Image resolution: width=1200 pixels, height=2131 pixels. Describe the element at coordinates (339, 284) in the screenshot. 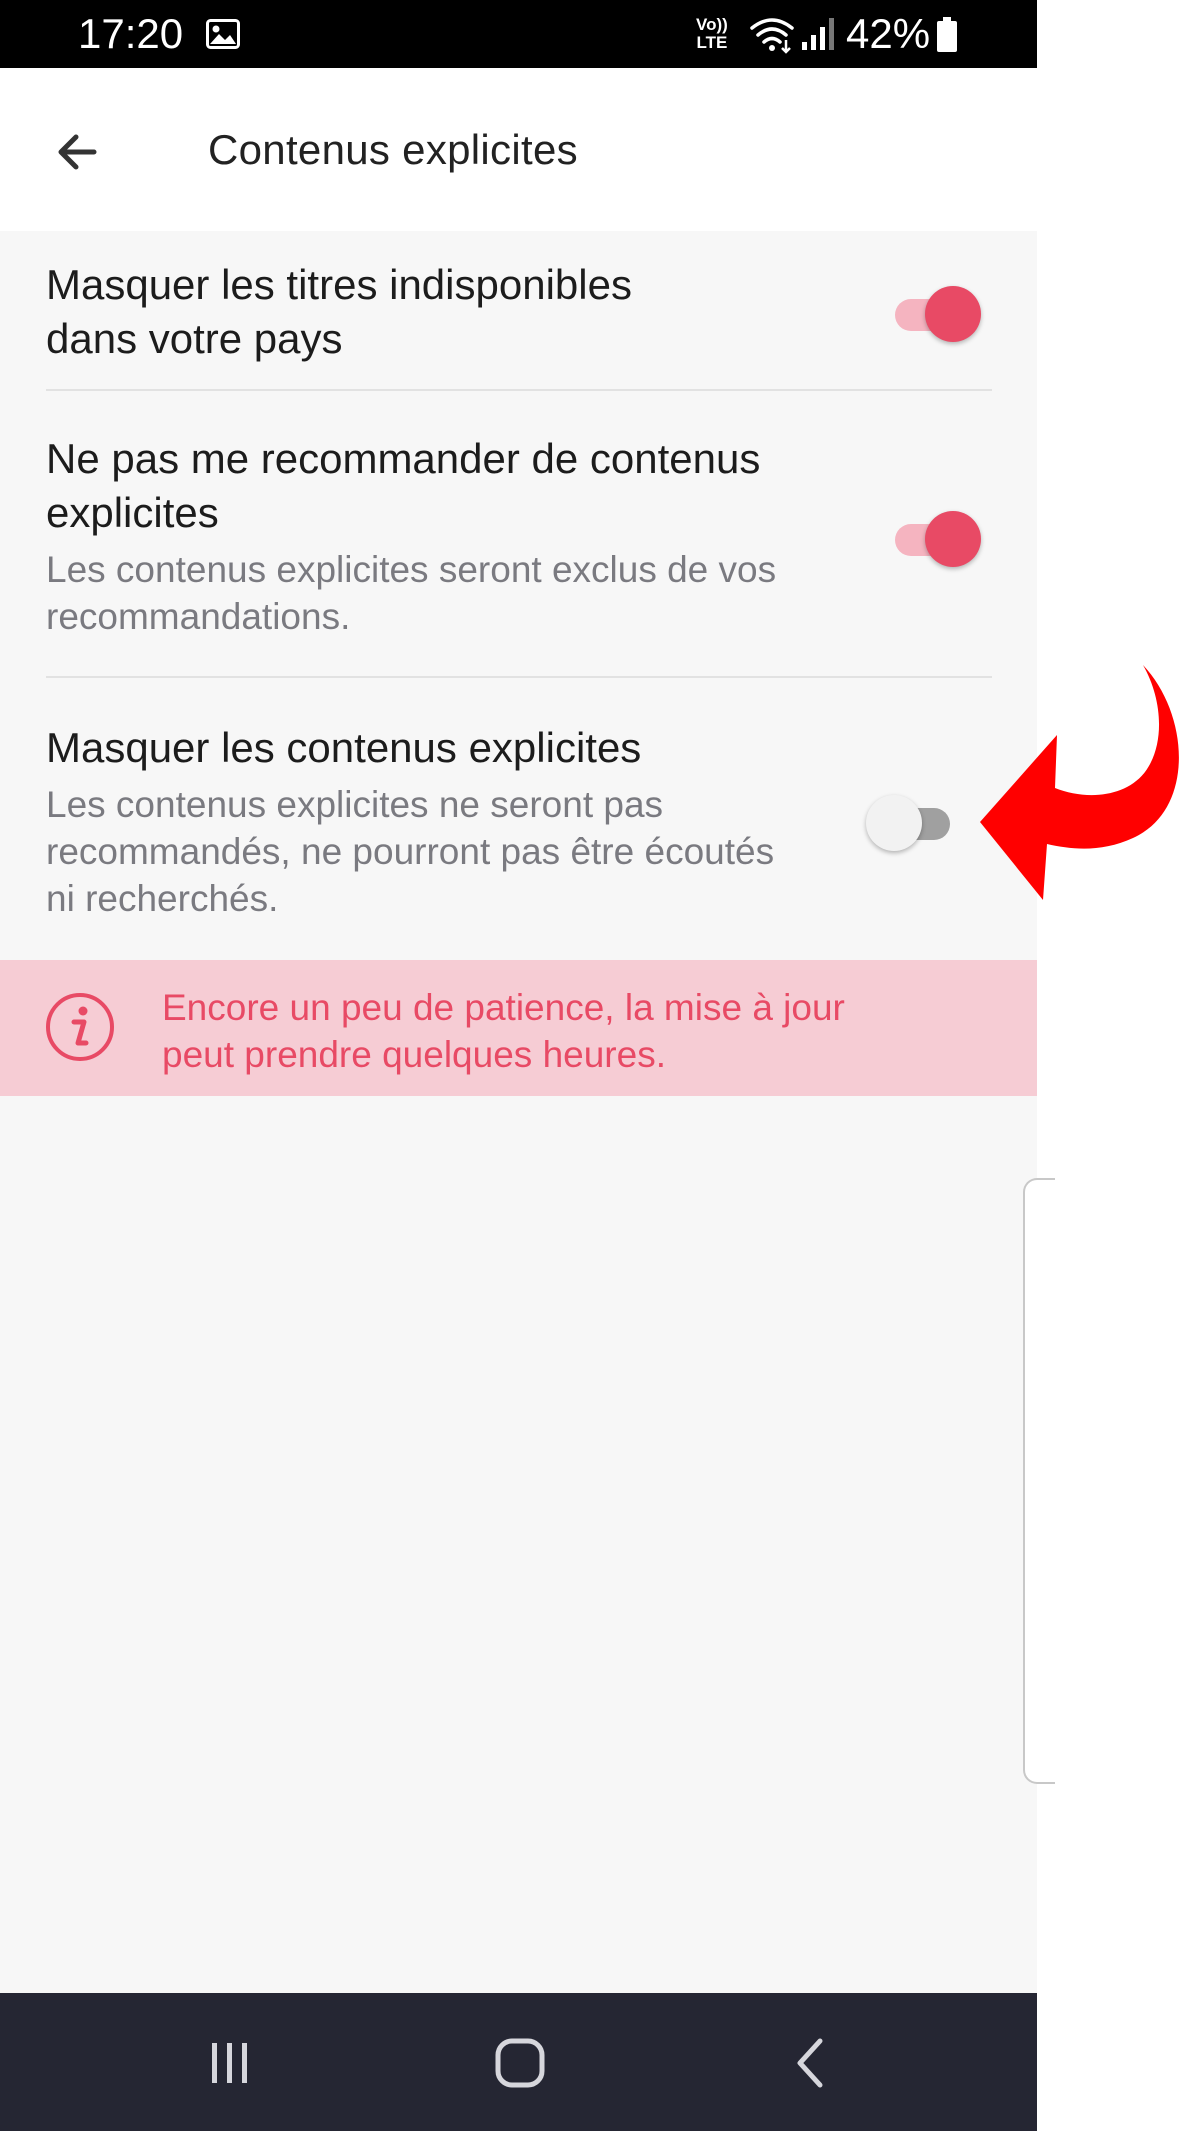

I see `setting-title-line: Masquer les titres indisponibles` at that location.